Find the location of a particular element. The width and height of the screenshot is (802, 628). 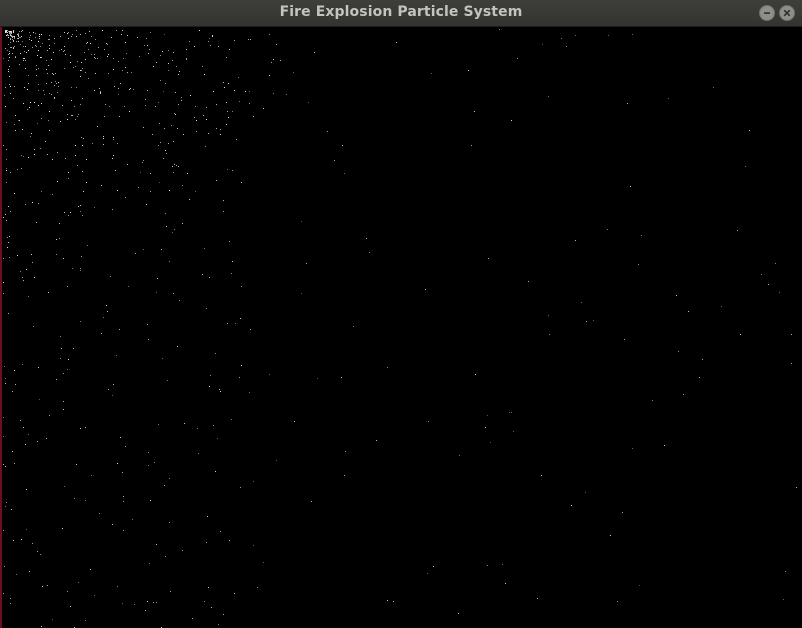

close-button is located at coordinates (787, 13).